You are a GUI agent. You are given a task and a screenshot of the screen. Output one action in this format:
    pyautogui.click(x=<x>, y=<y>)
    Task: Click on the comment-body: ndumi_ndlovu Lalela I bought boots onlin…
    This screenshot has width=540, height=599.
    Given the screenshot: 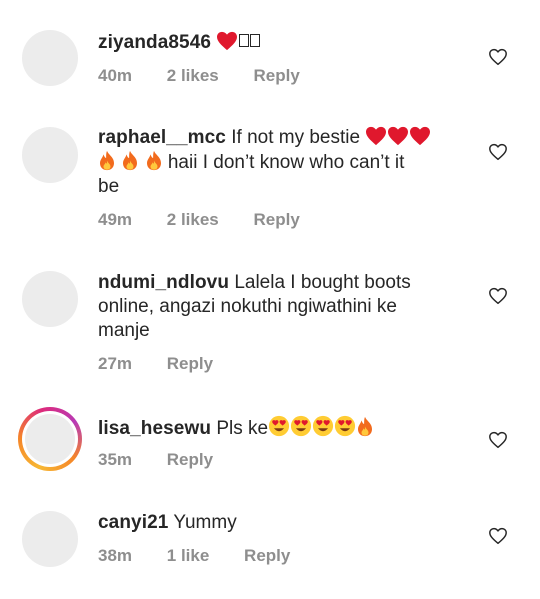 What is the action you would take?
    pyautogui.click(x=288, y=307)
    